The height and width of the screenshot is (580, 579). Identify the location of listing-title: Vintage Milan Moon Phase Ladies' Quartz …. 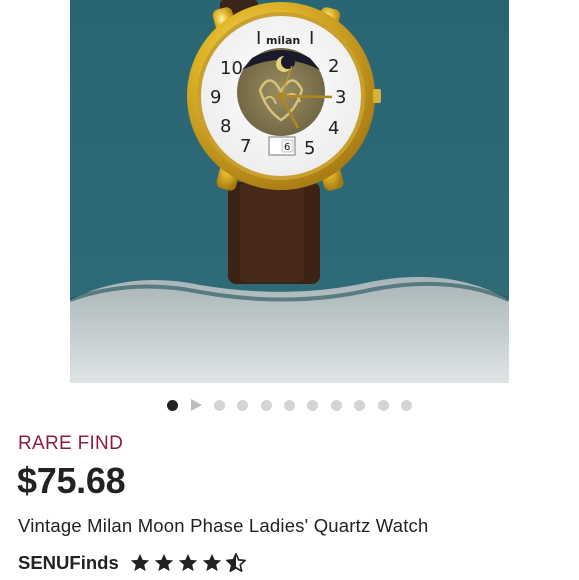
(223, 525).